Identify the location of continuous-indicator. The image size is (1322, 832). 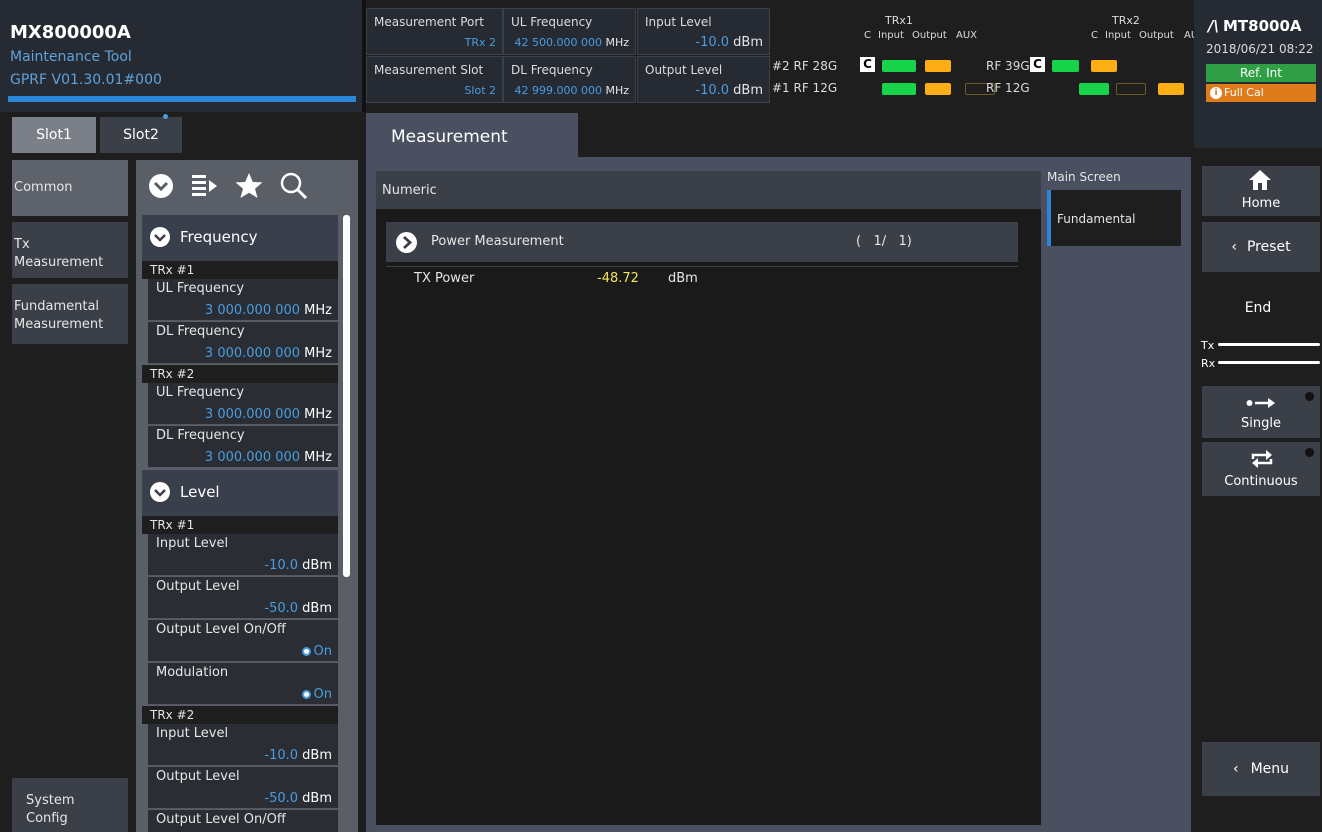
(1309, 452).